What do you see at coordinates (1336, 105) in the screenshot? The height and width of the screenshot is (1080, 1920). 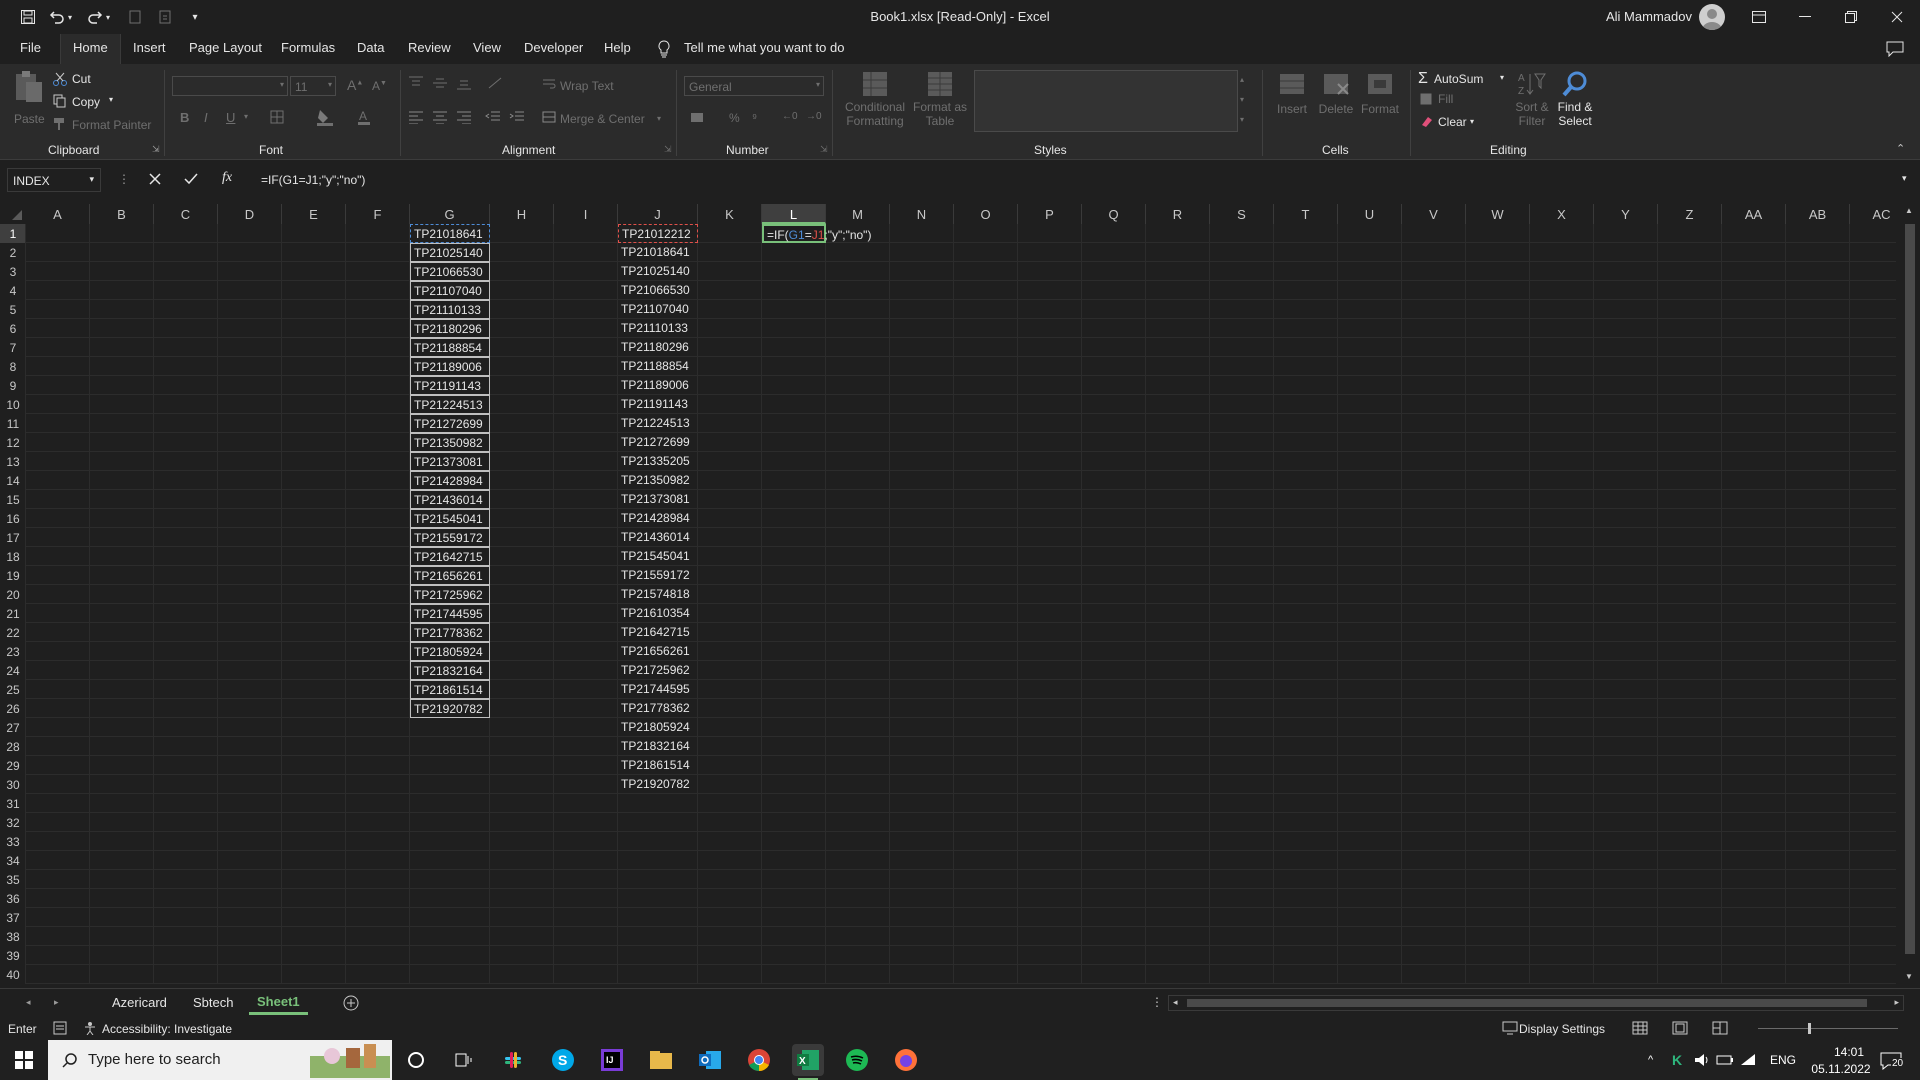 I see `delete-cells-button: Delete` at bounding box center [1336, 105].